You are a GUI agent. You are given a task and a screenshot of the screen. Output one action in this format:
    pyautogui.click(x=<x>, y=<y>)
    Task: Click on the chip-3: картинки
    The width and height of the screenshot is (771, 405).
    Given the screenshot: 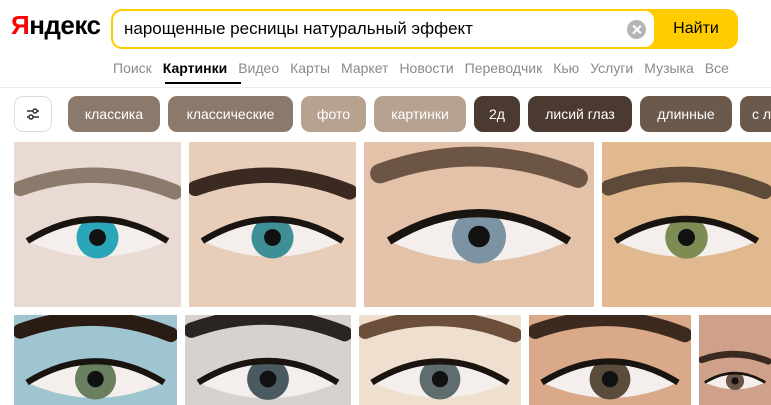 What is the action you would take?
    pyautogui.click(x=420, y=114)
    